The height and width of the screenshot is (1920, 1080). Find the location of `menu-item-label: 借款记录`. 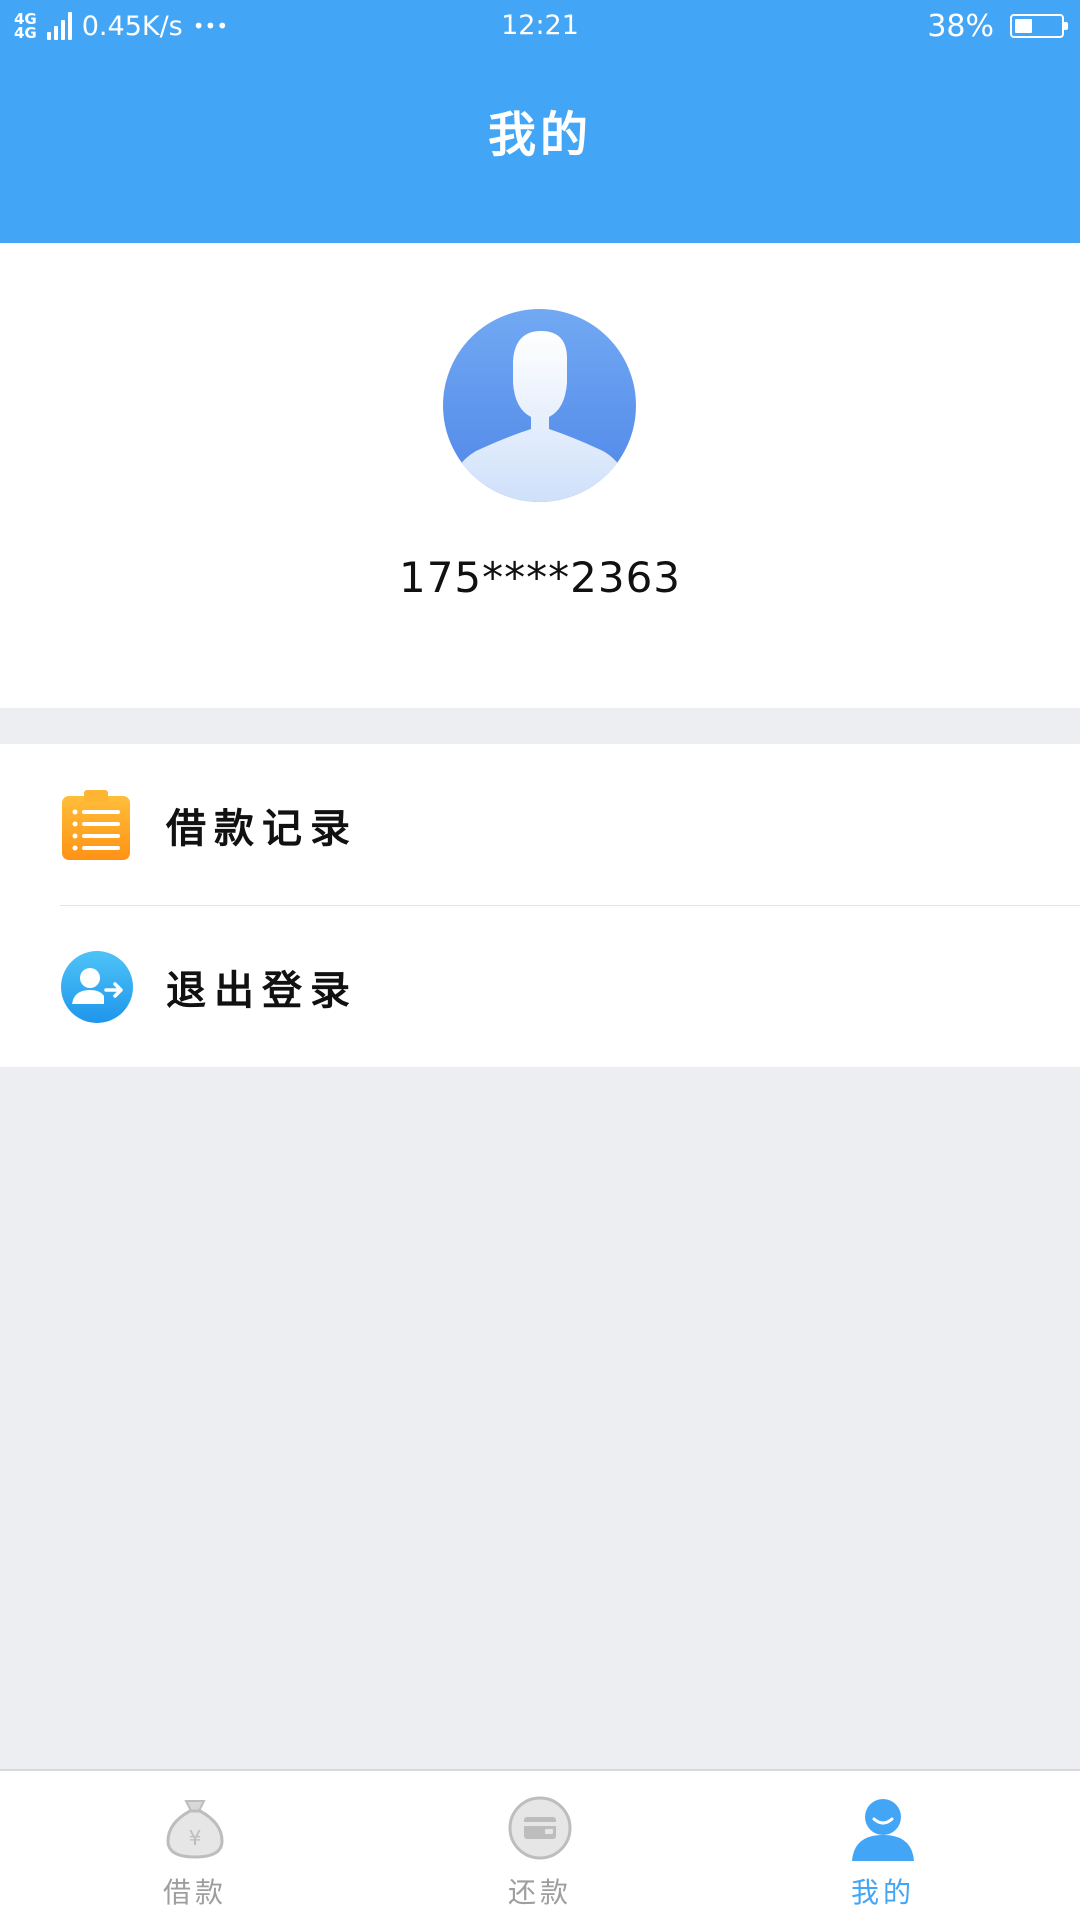

menu-item-label: 借款记录 is located at coordinates (262, 828).